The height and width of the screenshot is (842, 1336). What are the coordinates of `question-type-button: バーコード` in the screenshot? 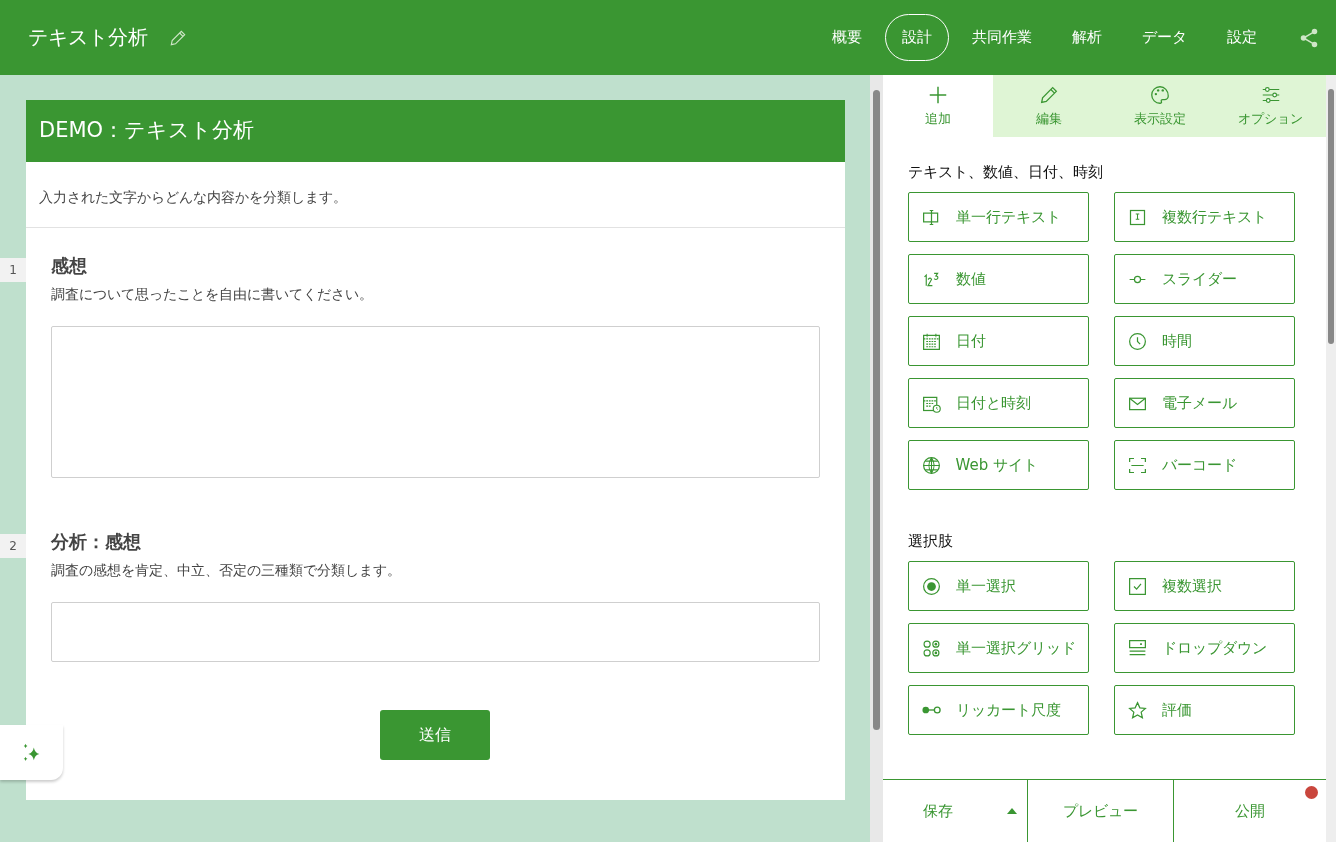 It's located at (1204, 465).